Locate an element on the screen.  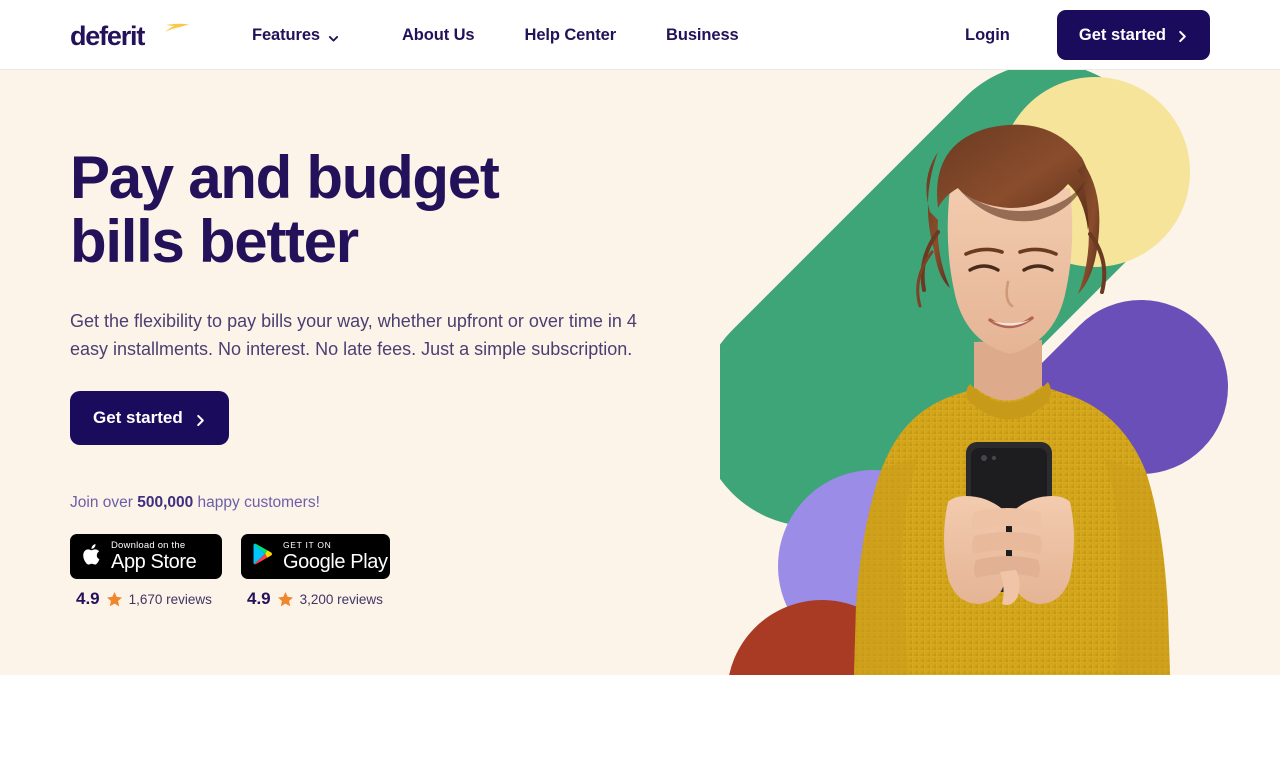
nav-item-label: Help Center is located at coordinates (570, 34).